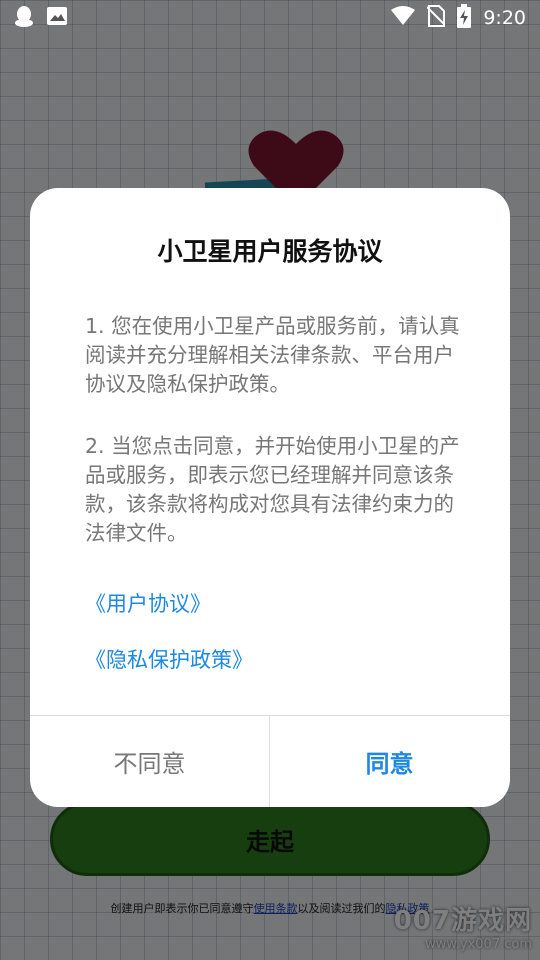 This screenshot has width=540, height=960. I want to click on qq-icon, so click(24, 18).